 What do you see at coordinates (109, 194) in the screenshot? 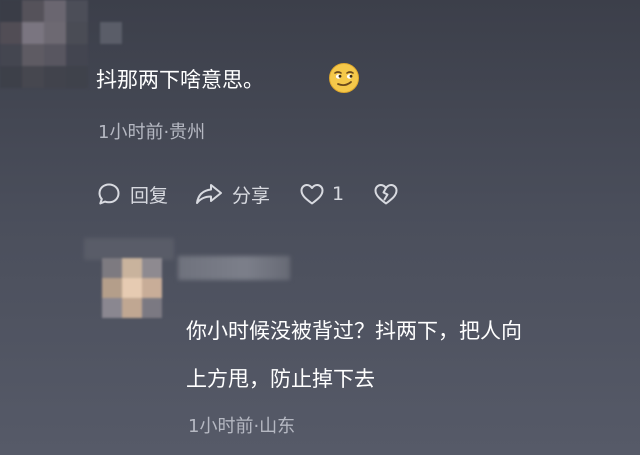
I see `reply-bubble-icon` at bounding box center [109, 194].